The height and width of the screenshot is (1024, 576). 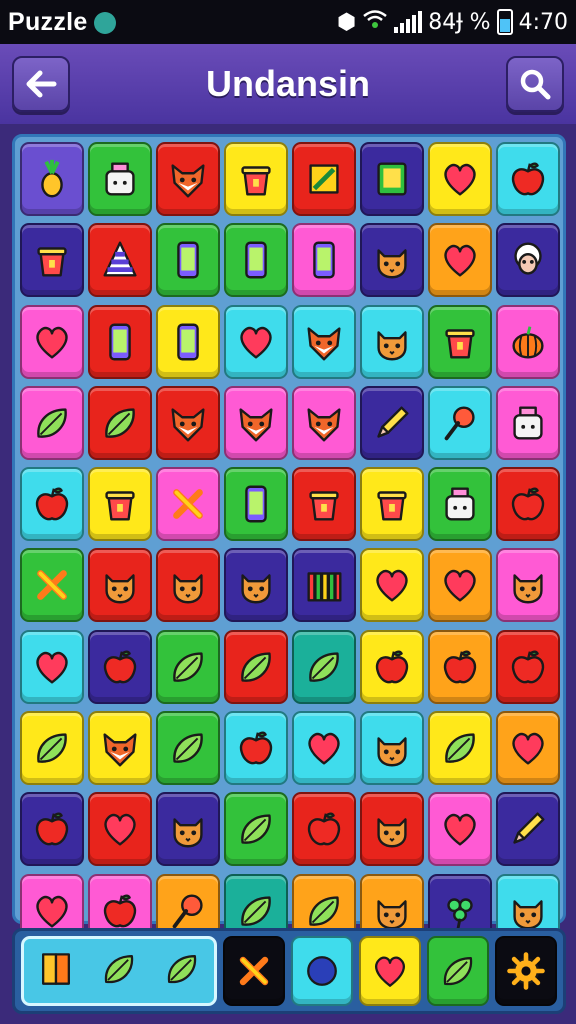 What do you see at coordinates (52, 179) in the screenshot?
I see `tile-r1-c1` at bounding box center [52, 179].